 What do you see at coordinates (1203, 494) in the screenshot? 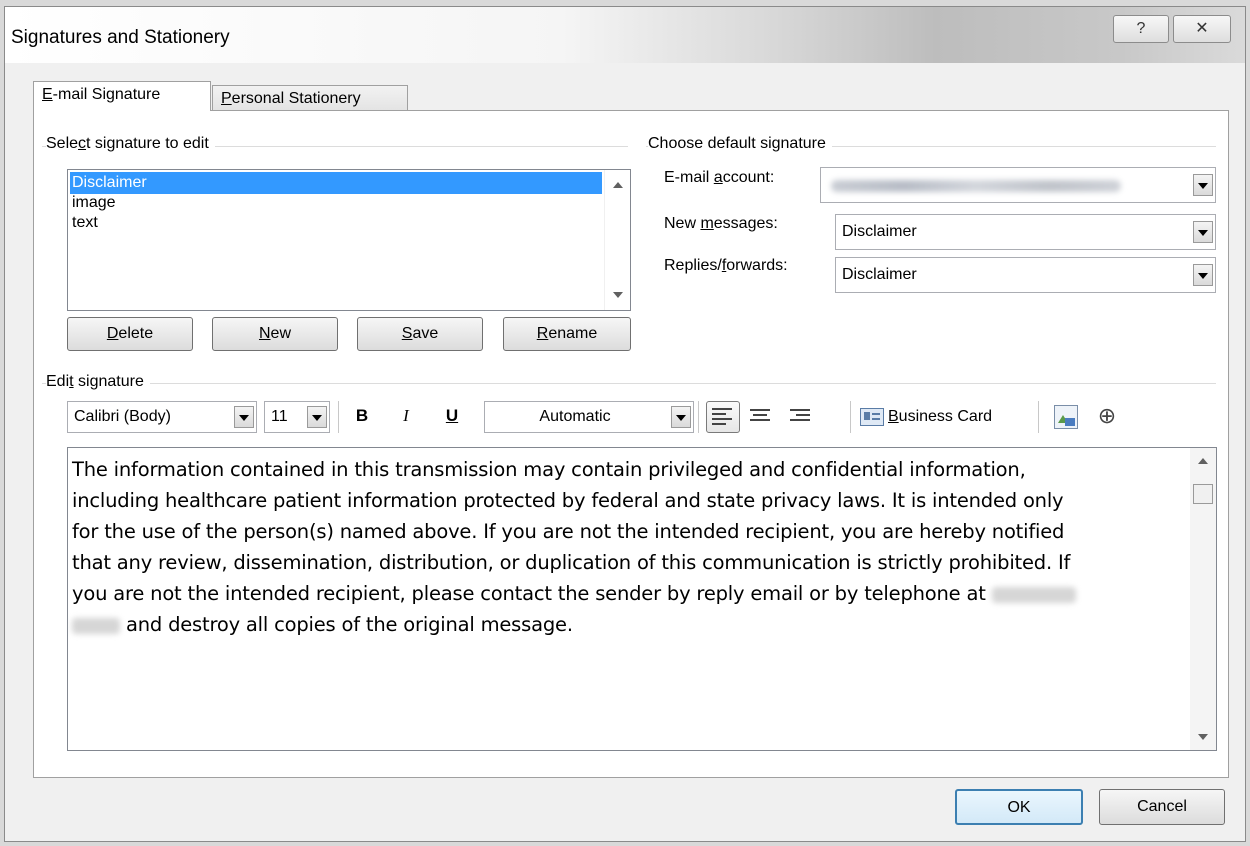
I see `scroll-thumb` at bounding box center [1203, 494].